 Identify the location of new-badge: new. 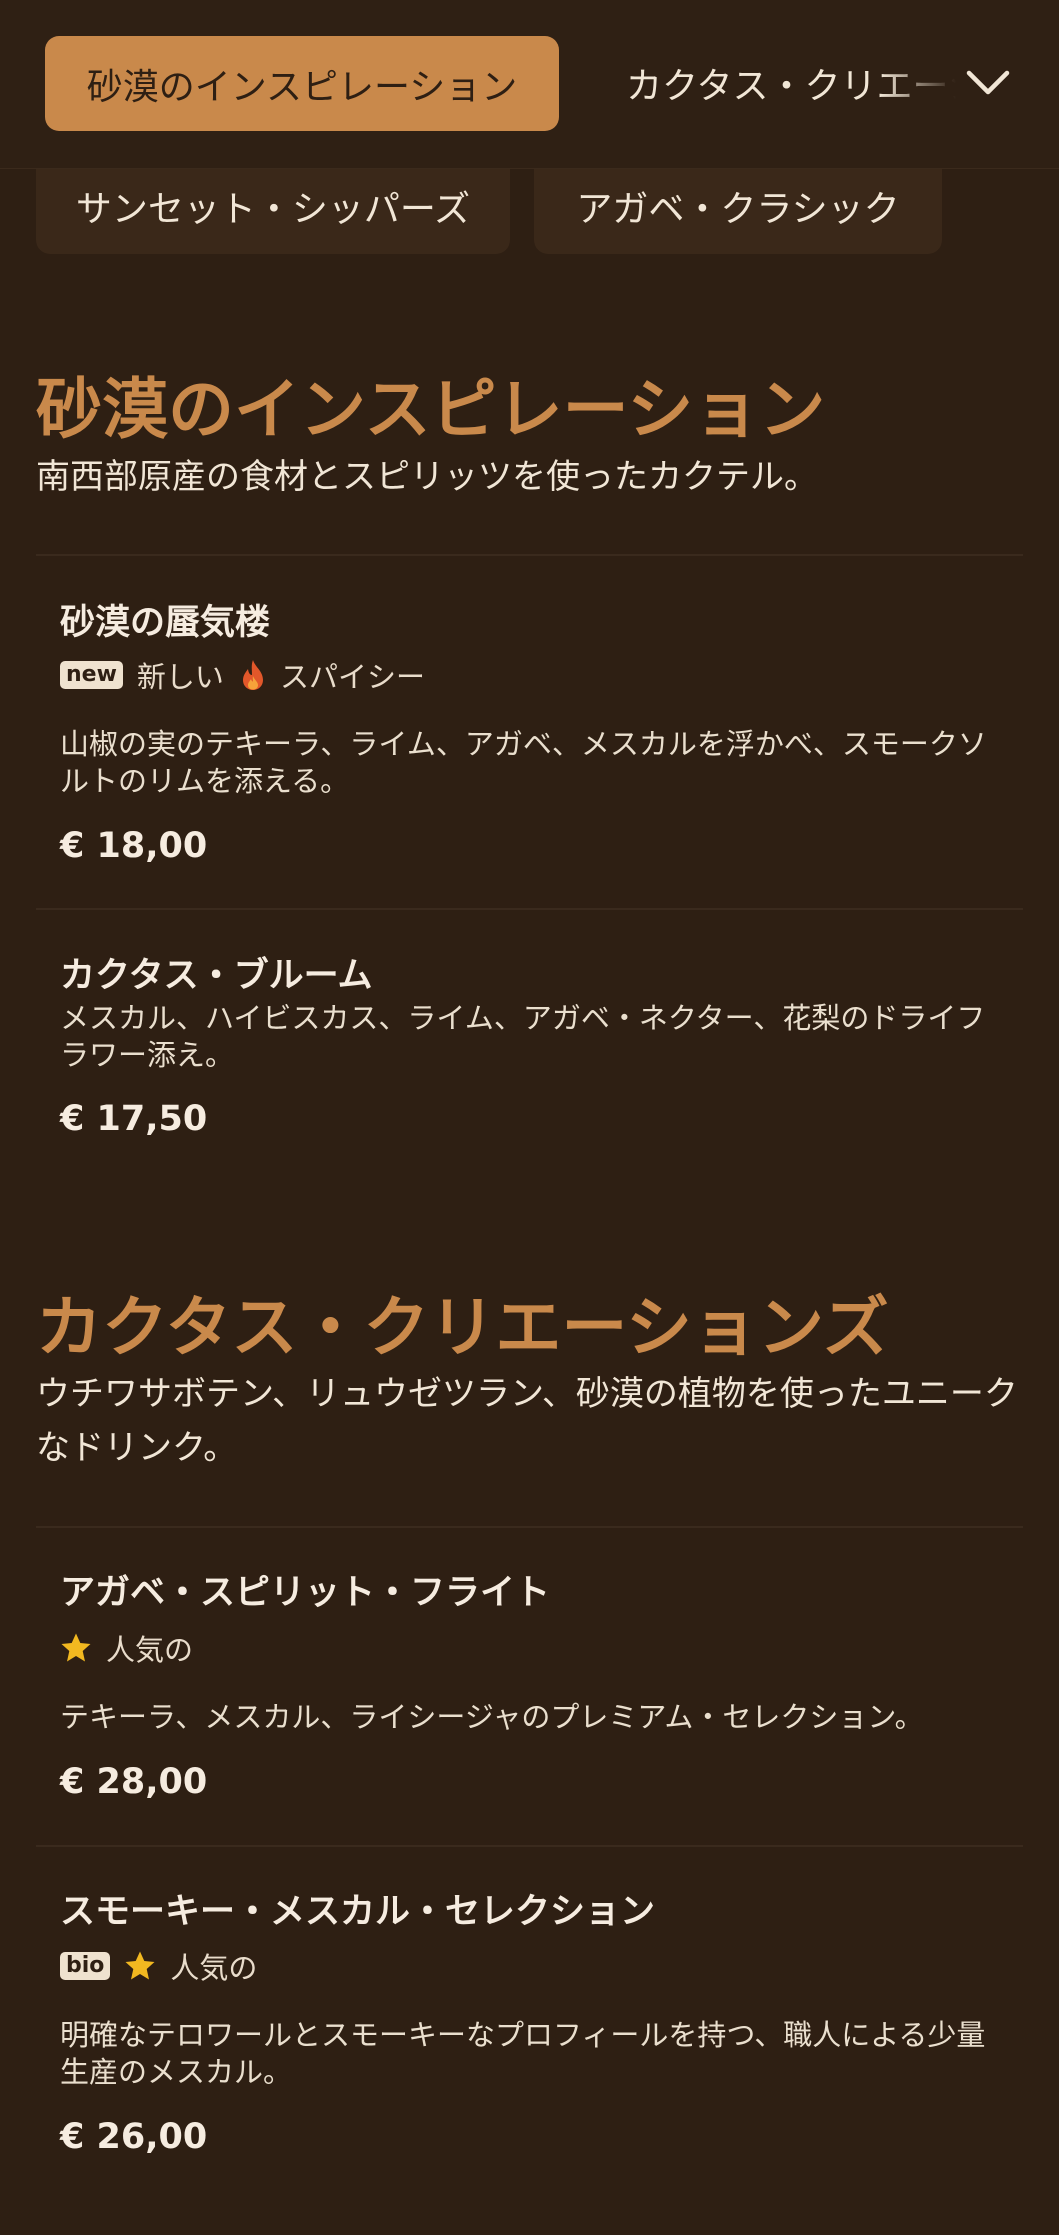
(91, 675).